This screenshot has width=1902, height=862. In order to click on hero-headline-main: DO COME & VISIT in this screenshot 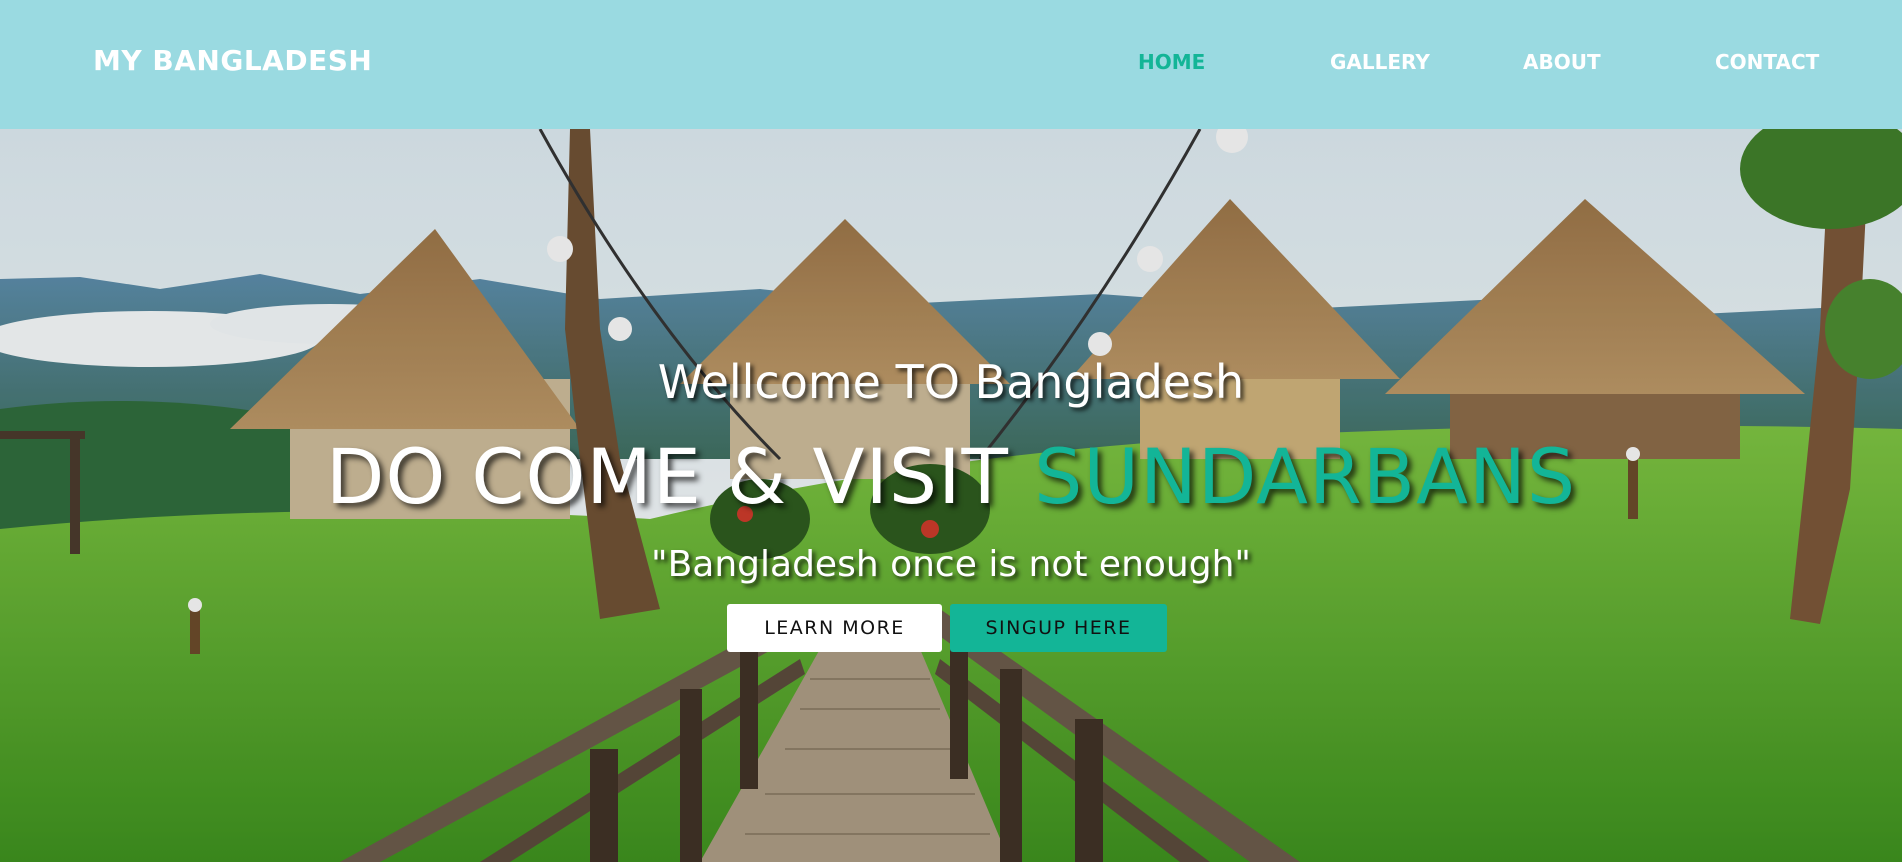, I will do `click(667, 476)`.